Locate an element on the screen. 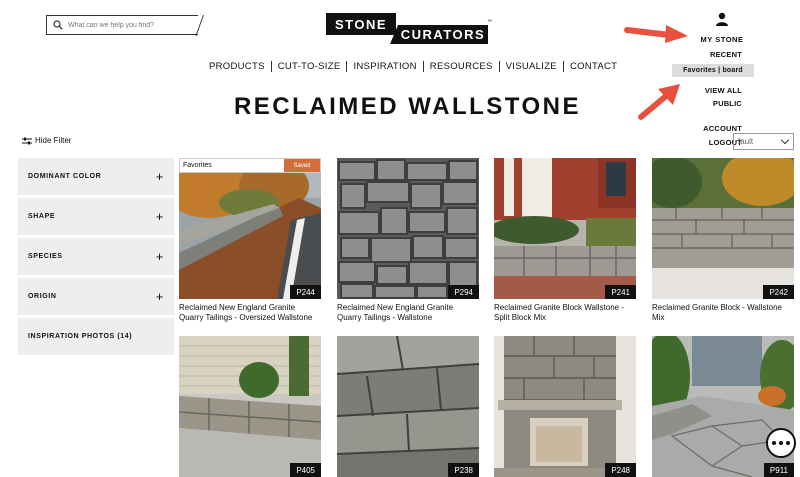 This screenshot has height=477, width=800. menu-item-favorites-board: Favorites | board is located at coordinates (713, 70).